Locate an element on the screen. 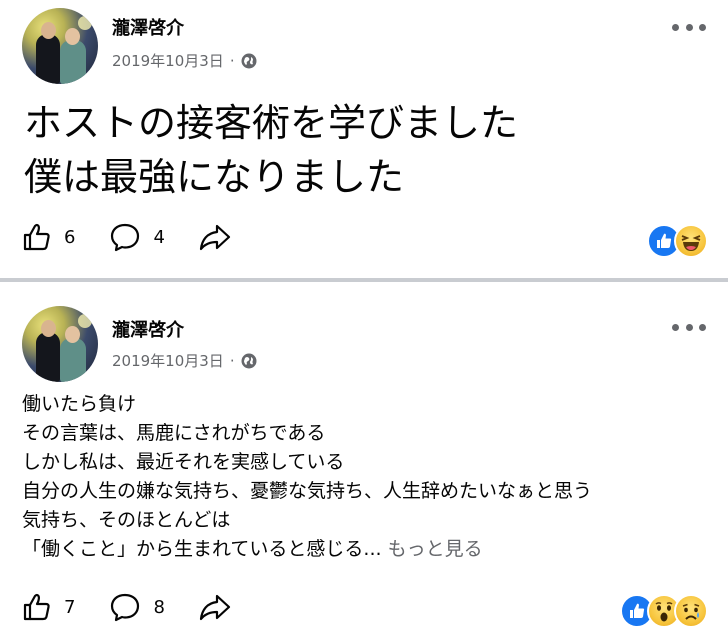 This screenshot has width=728, height=644. action-bar: 7 8 is located at coordinates (143, 607).